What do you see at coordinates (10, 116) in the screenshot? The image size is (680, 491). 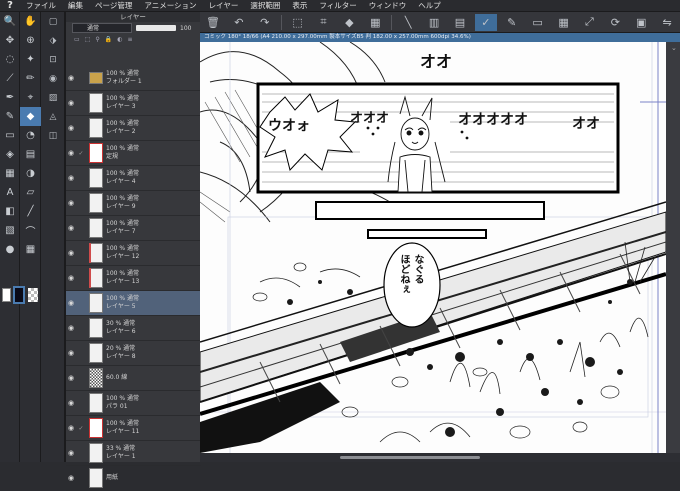 I see `brush-icon: ✎` at bounding box center [10, 116].